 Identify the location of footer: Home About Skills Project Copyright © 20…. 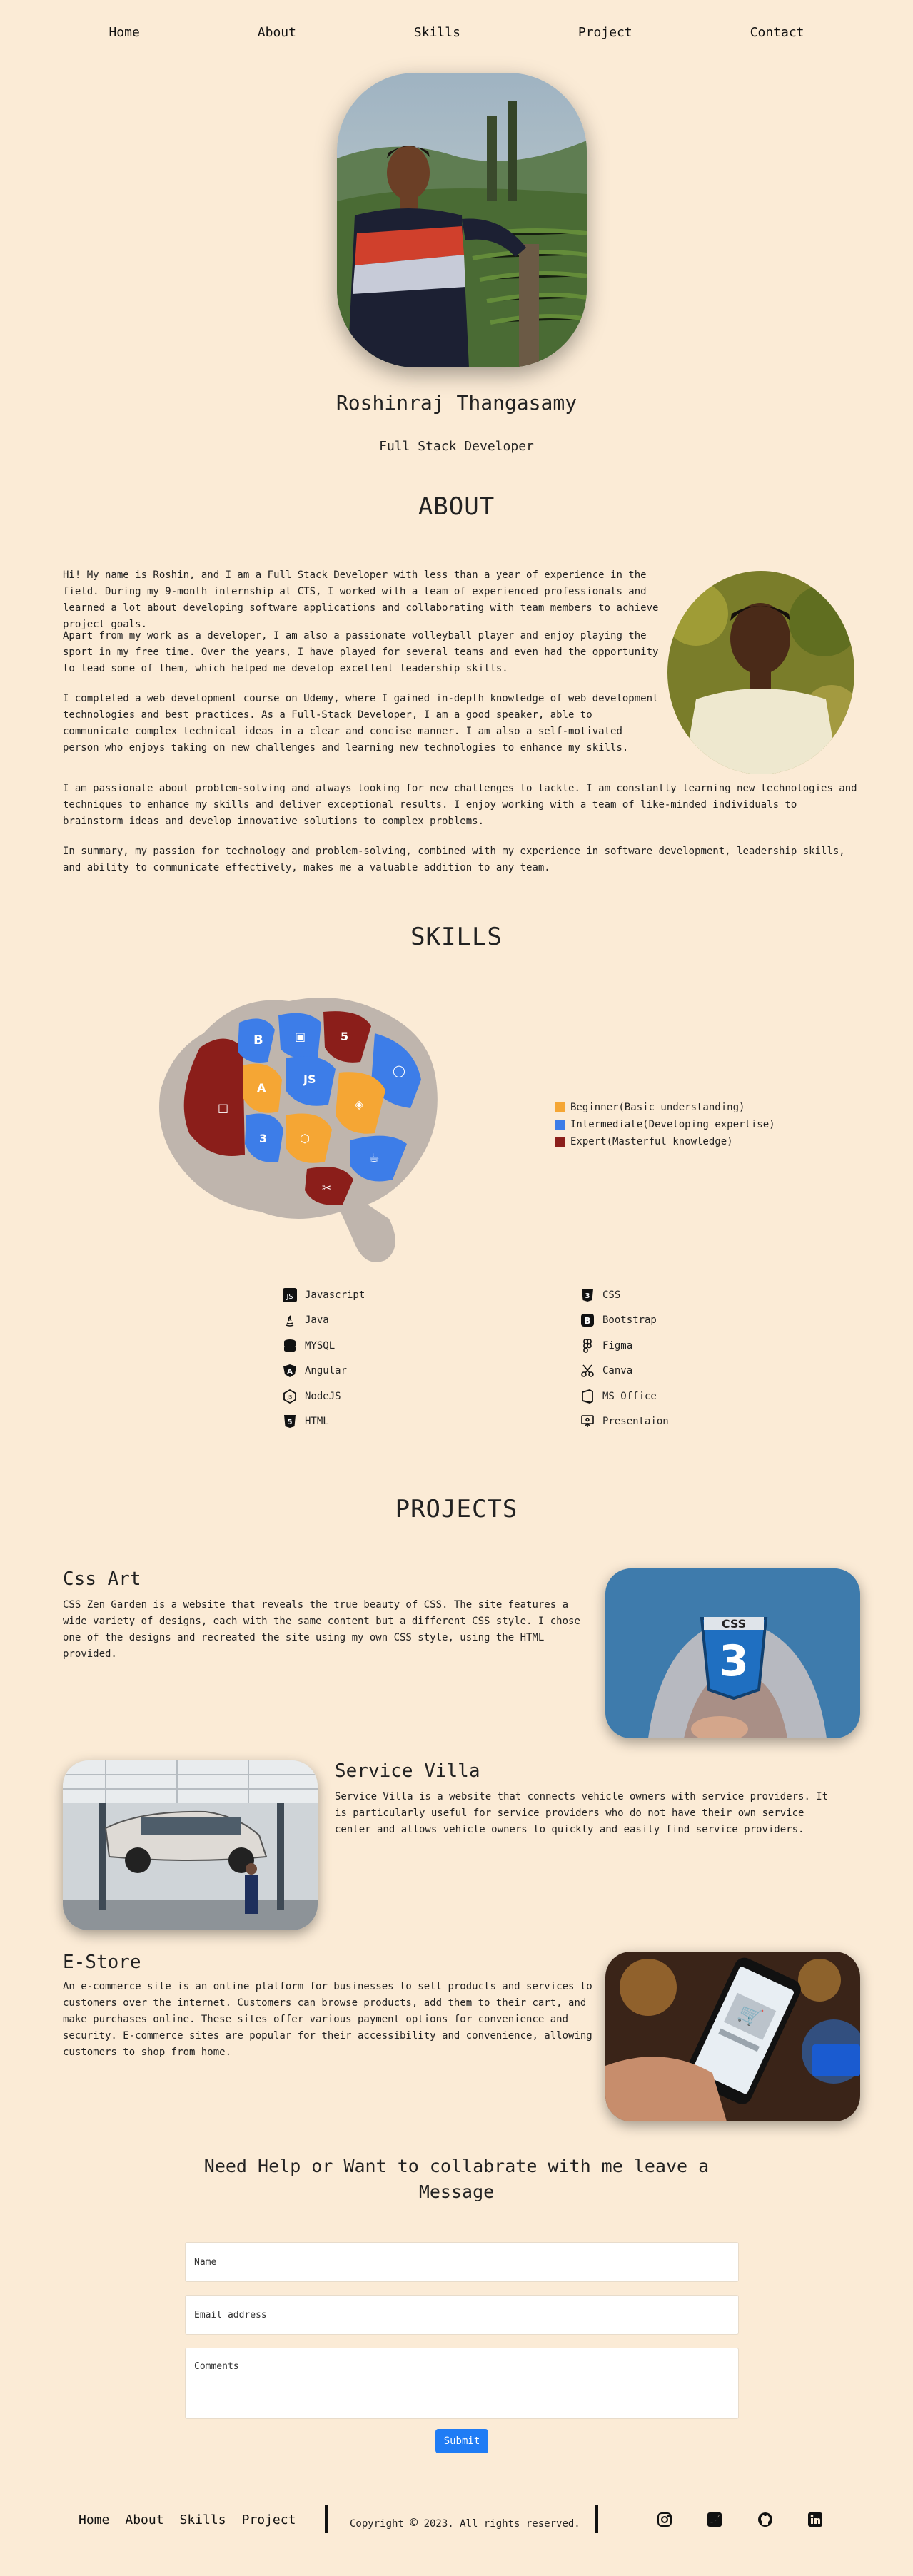
(456, 2521).